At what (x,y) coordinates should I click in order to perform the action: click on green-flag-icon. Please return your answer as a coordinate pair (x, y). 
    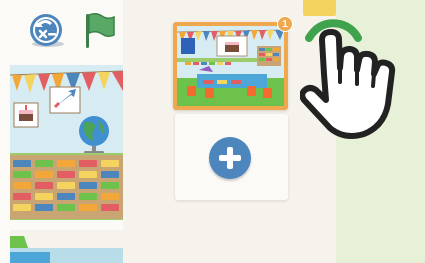
    Looking at the image, I should click on (100, 30).